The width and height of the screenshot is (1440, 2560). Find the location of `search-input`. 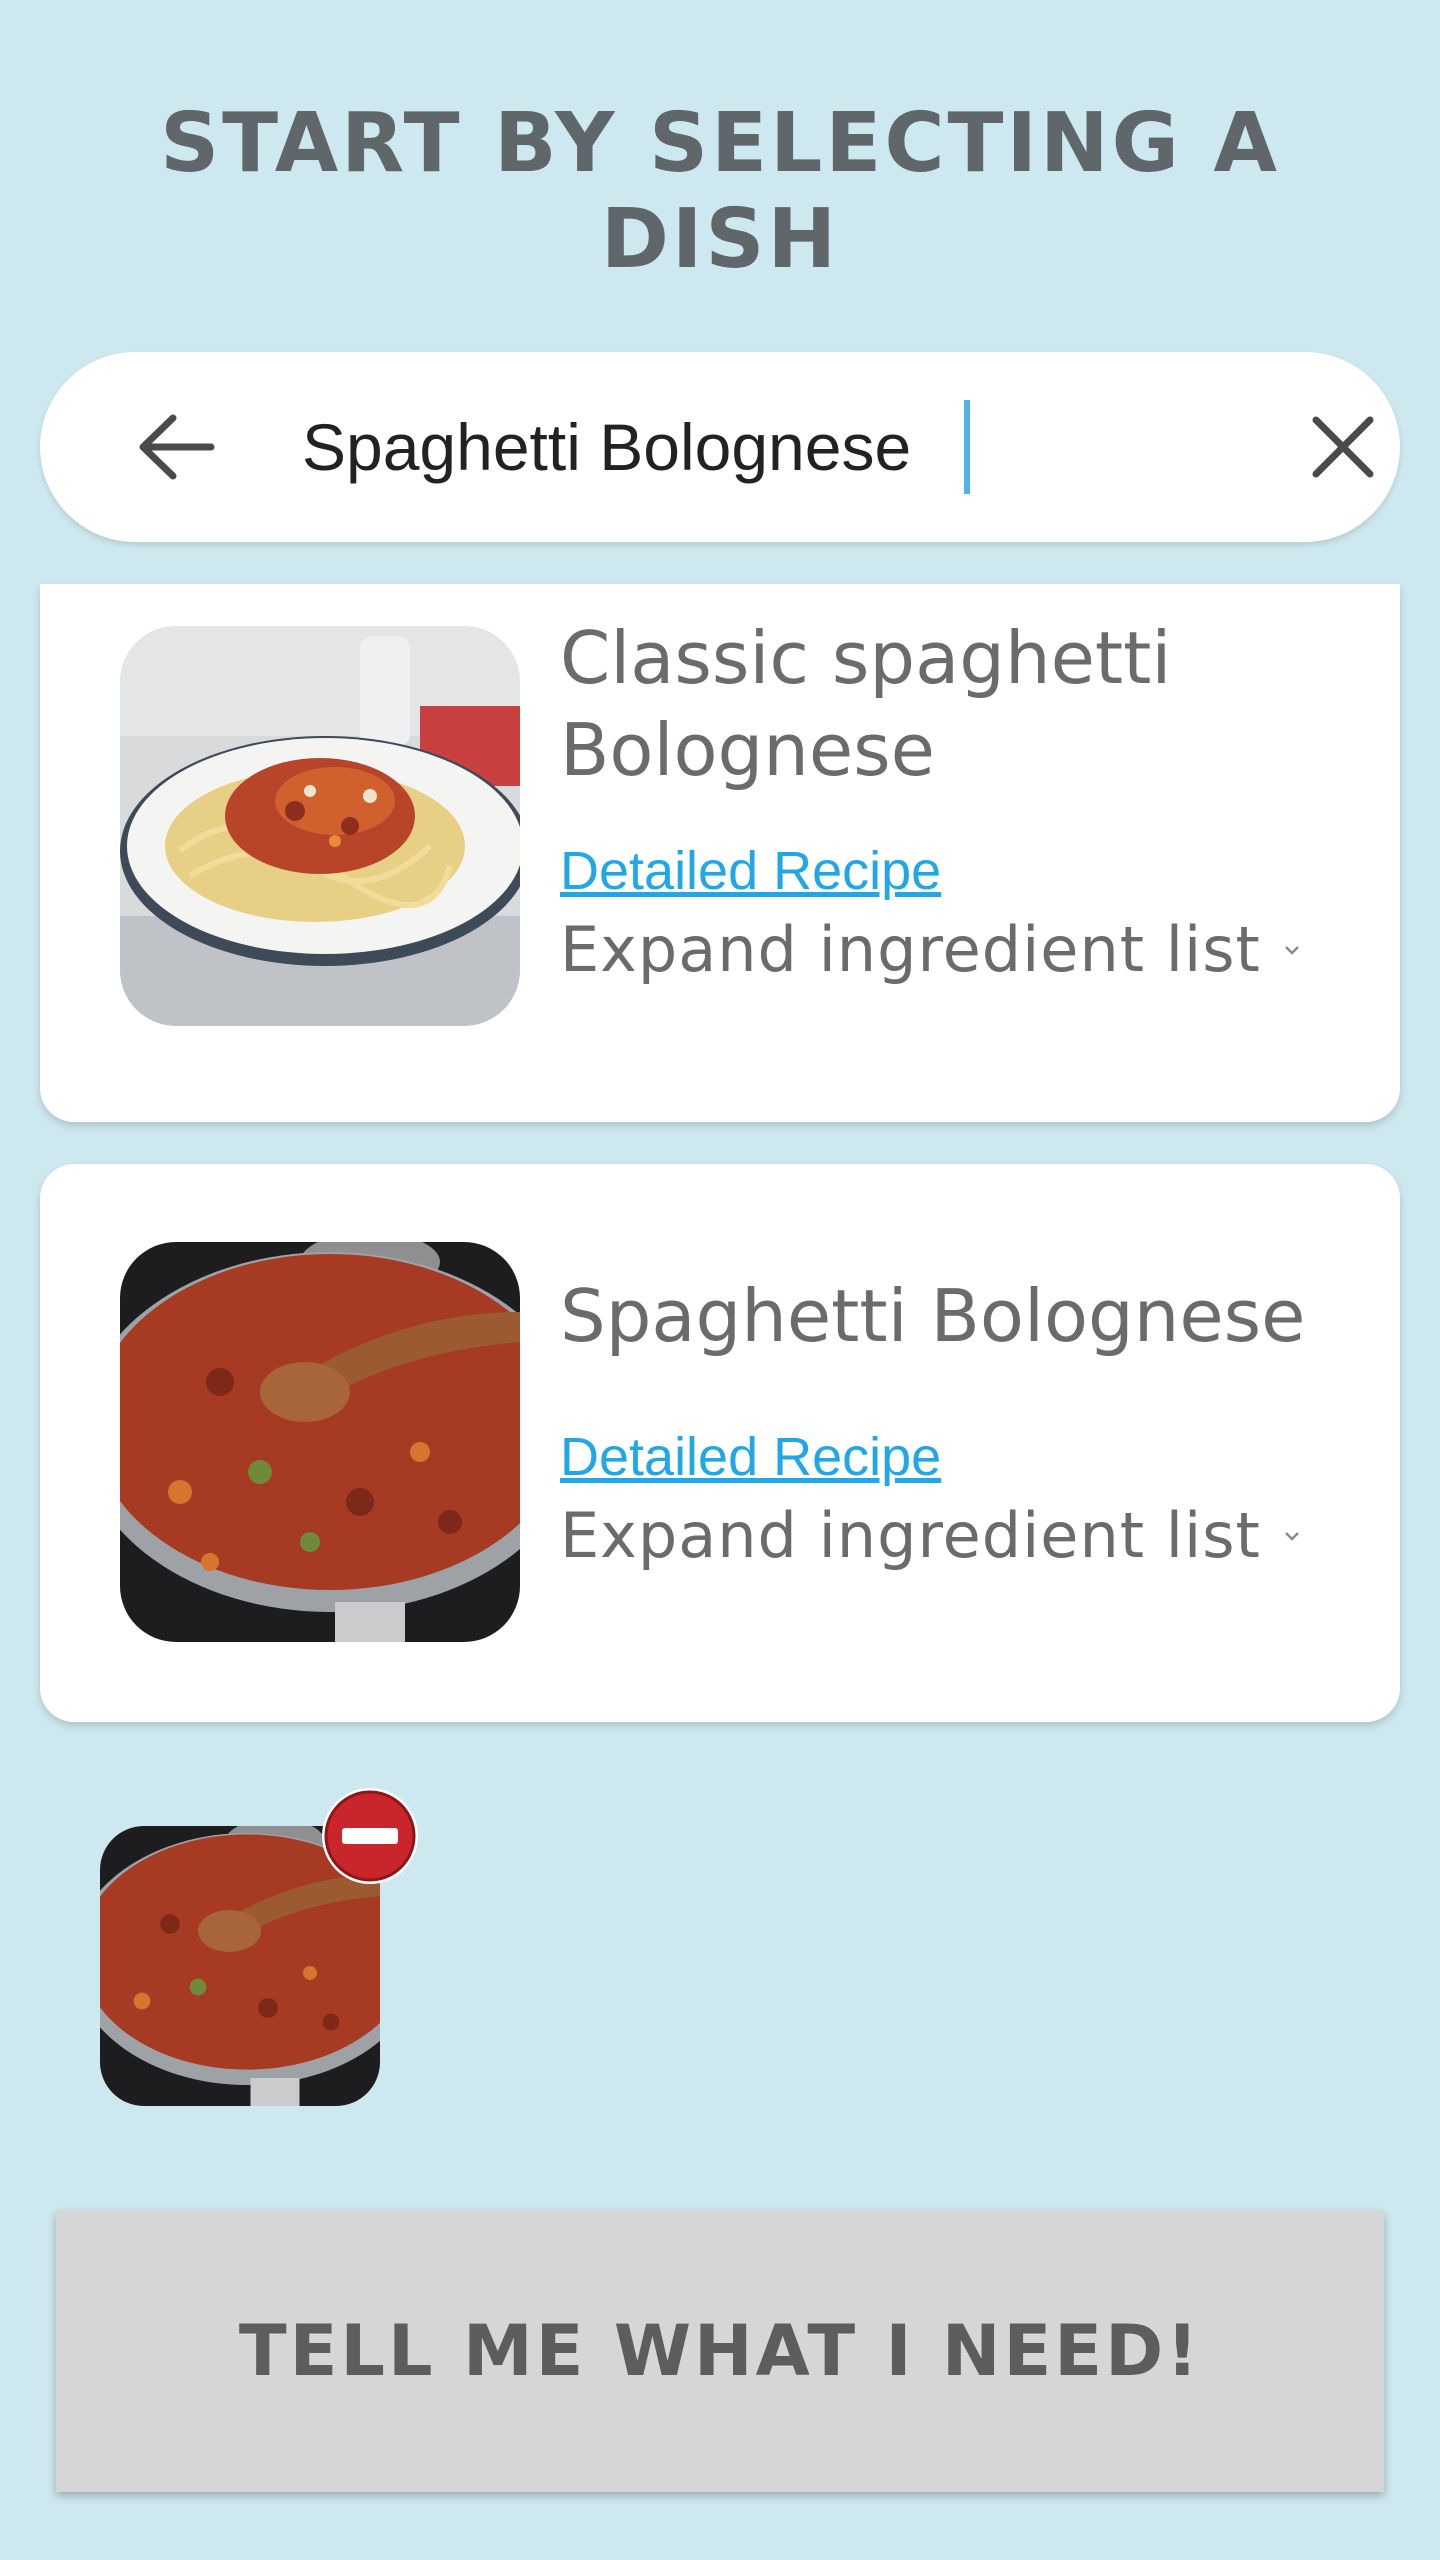

search-input is located at coordinates (652, 447).